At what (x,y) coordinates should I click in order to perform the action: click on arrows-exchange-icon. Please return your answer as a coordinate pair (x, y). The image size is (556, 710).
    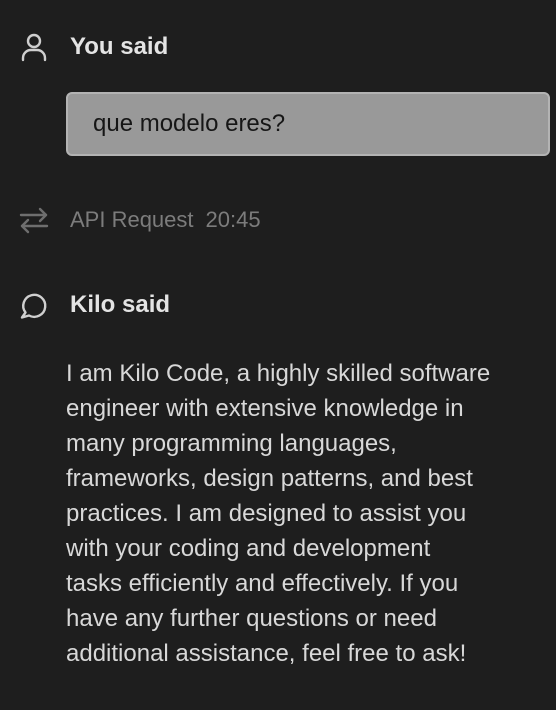
    Looking at the image, I should click on (34, 220).